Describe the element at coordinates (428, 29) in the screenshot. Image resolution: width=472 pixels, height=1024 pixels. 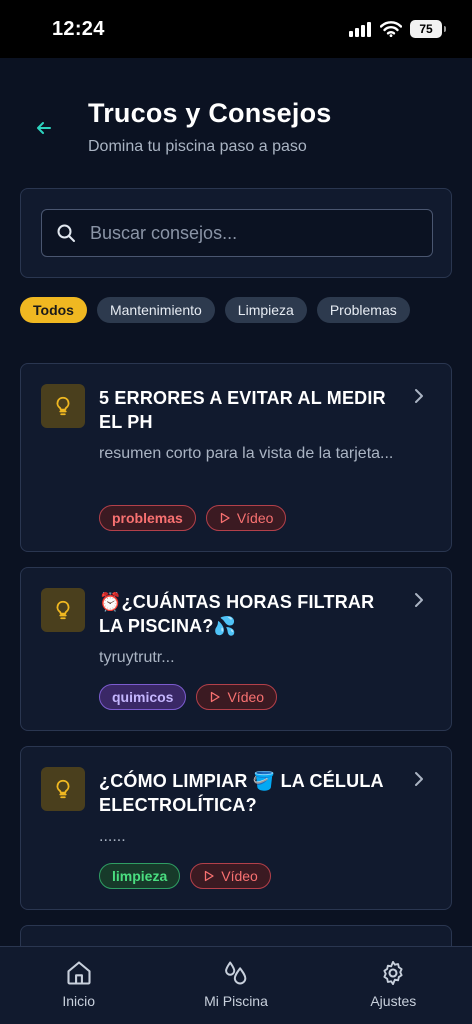
I see `battery-icon: 75` at that location.